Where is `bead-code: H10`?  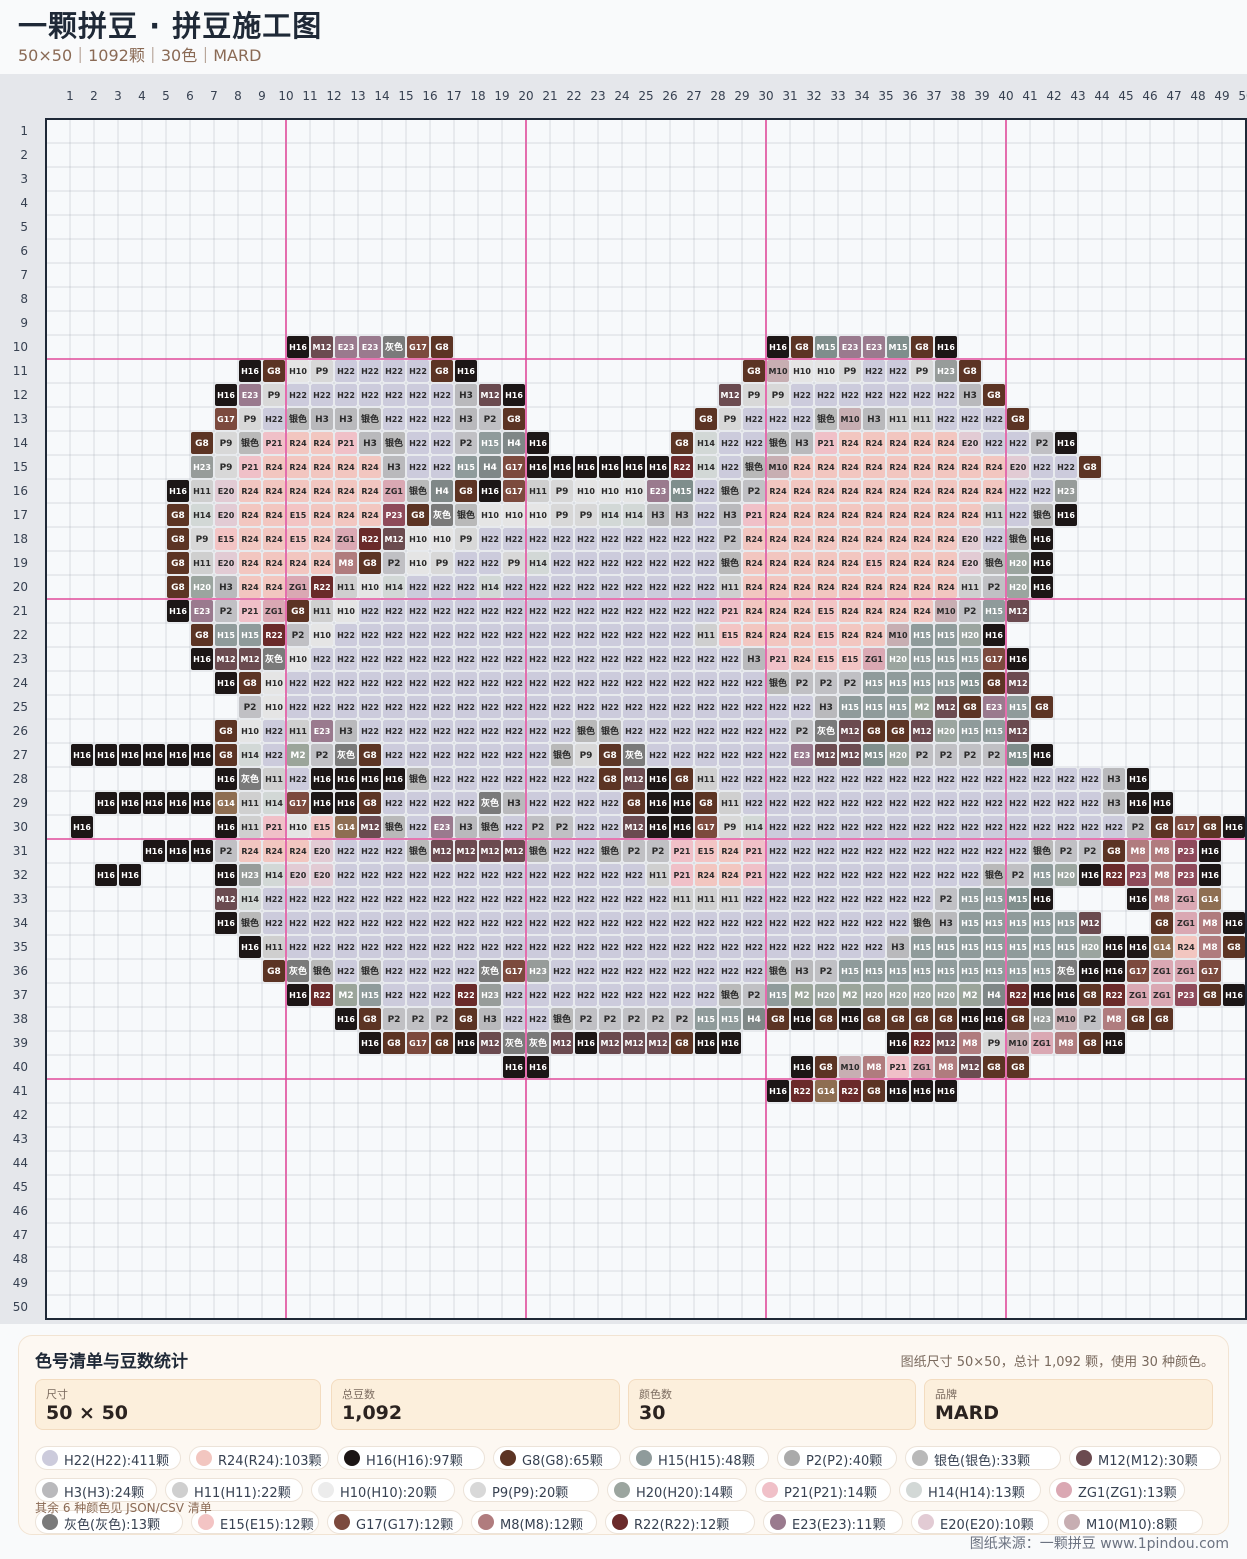 bead-code: H10 is located at coordinates (802, 371).